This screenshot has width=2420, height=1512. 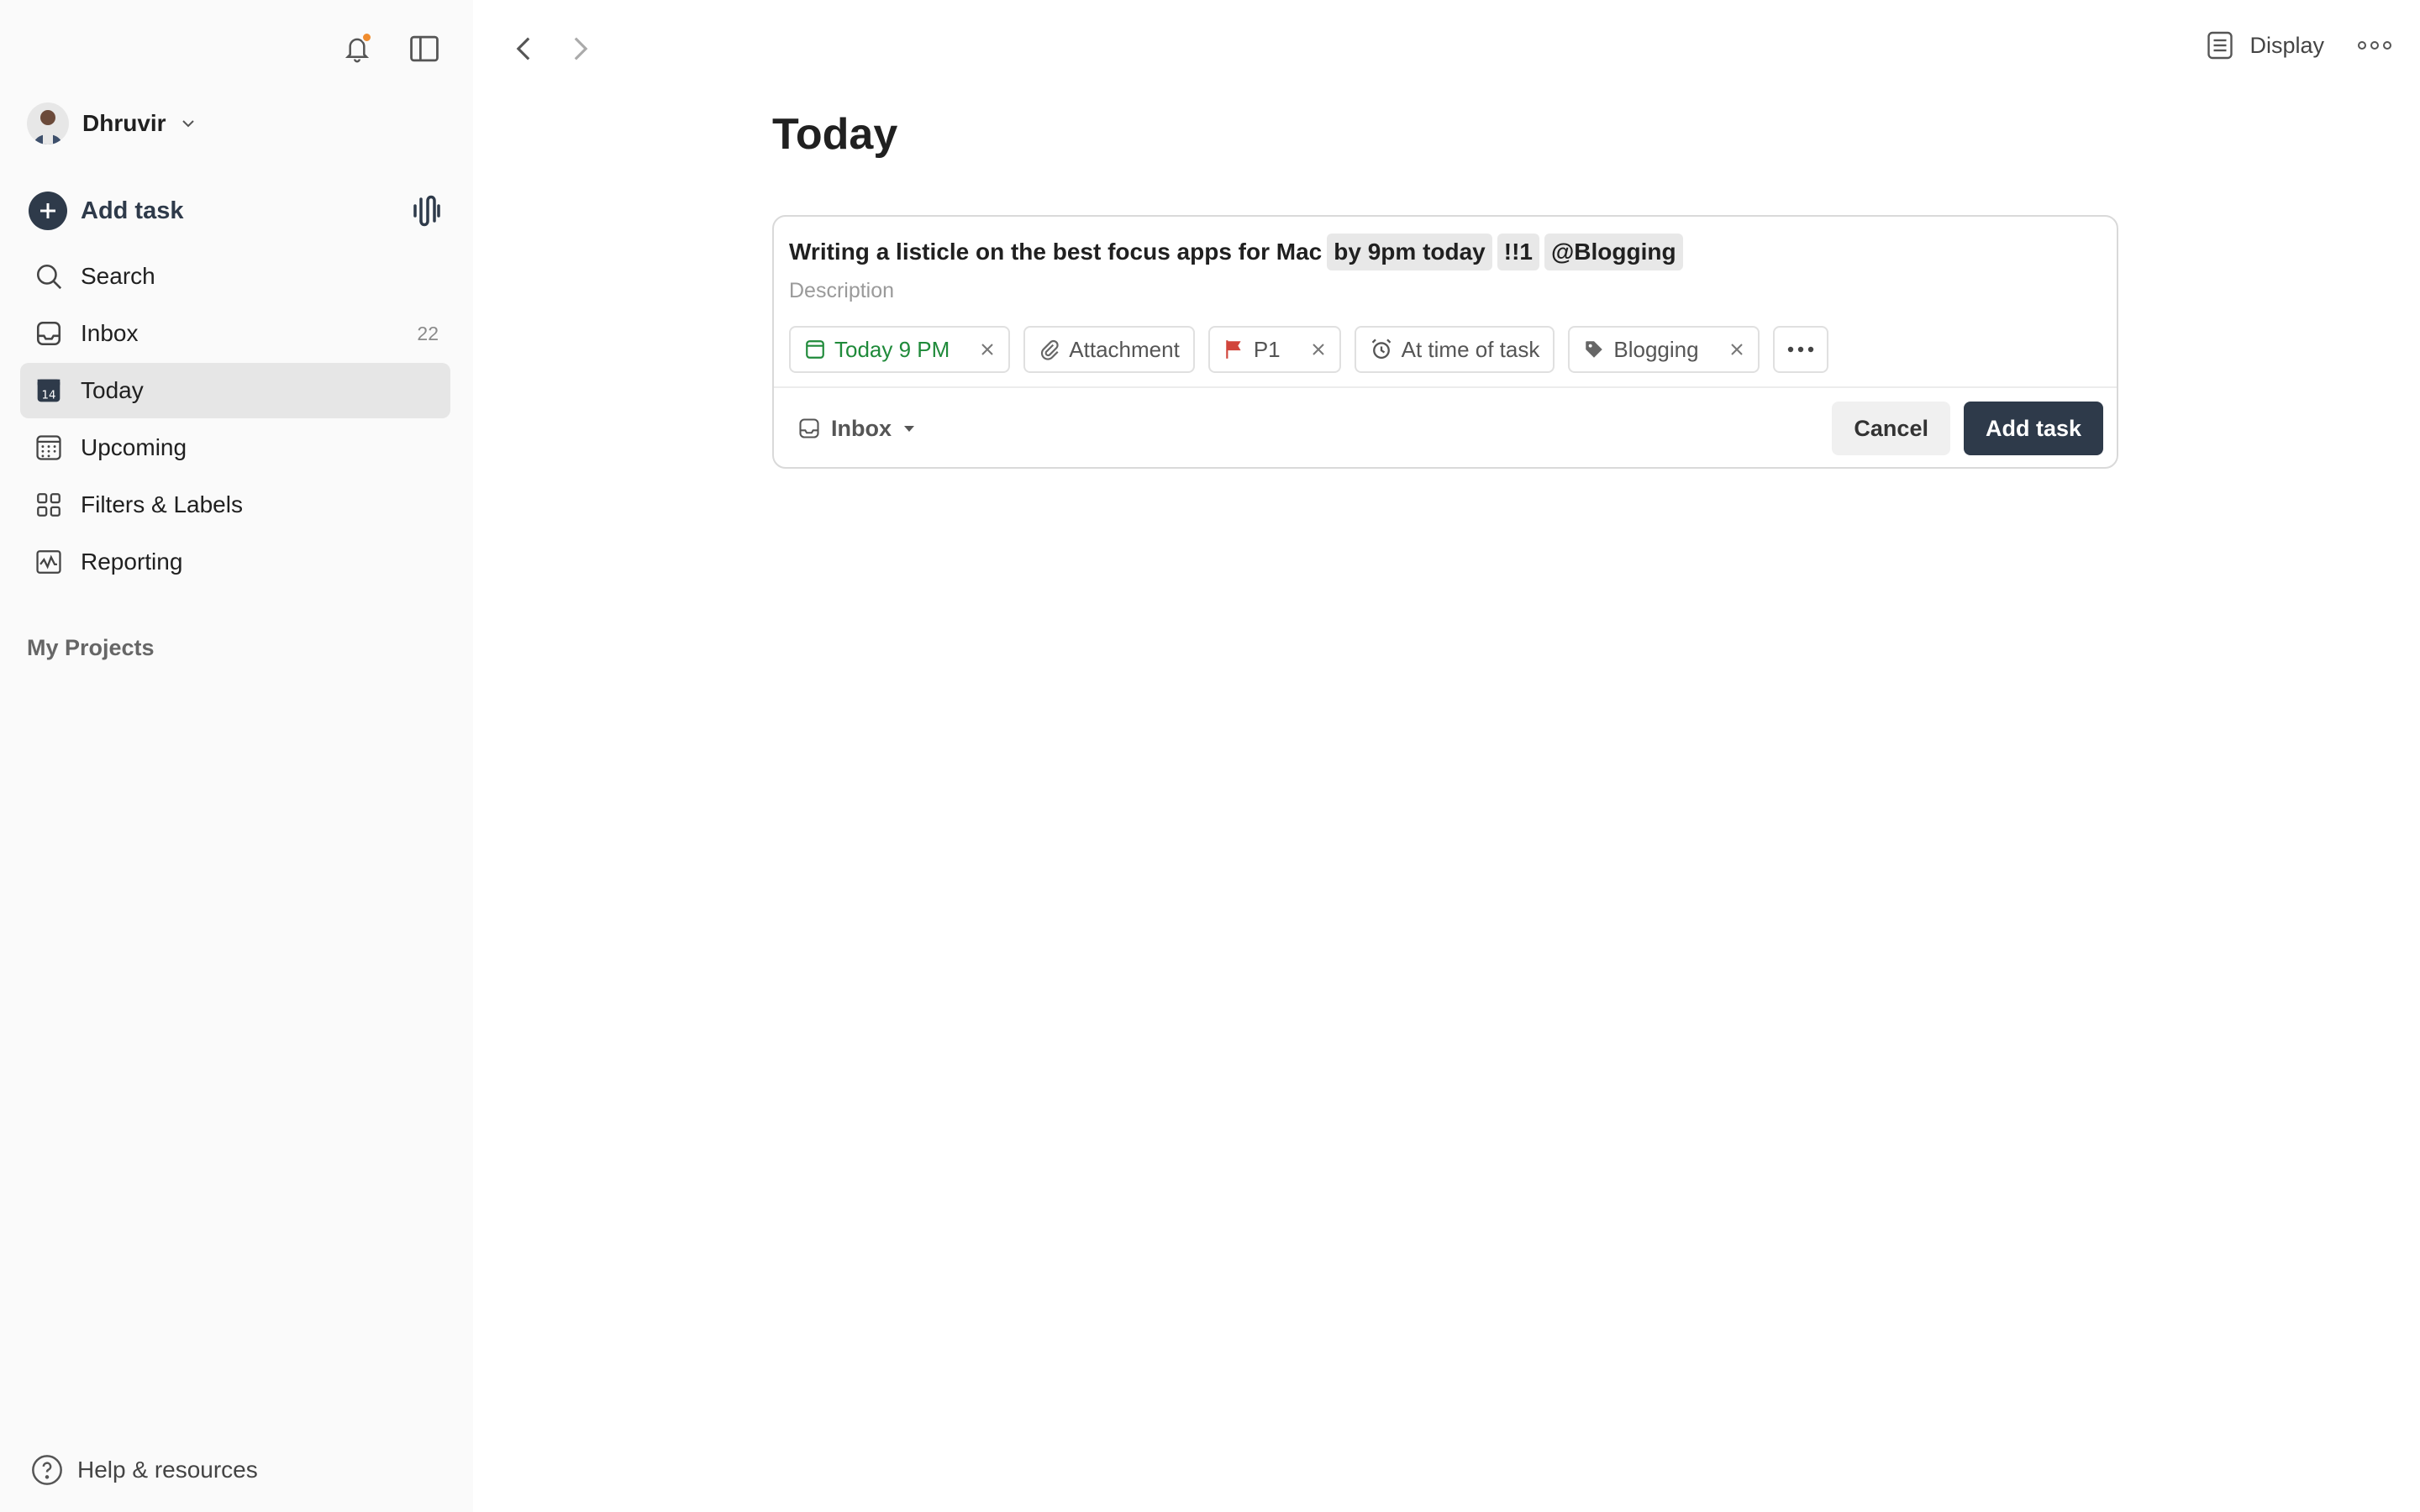 I want to click on chevron-left-icon, so click(x=523, y=48).